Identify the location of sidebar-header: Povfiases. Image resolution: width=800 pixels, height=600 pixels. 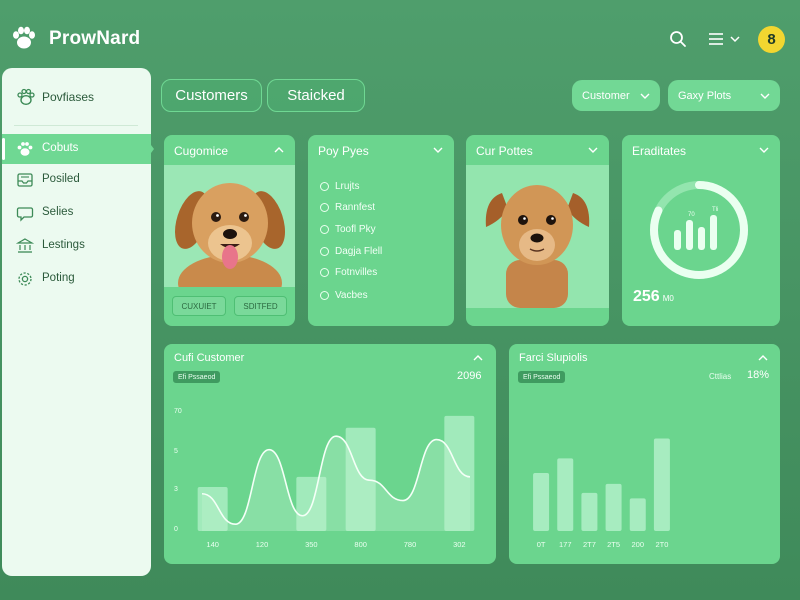
(76, 96).